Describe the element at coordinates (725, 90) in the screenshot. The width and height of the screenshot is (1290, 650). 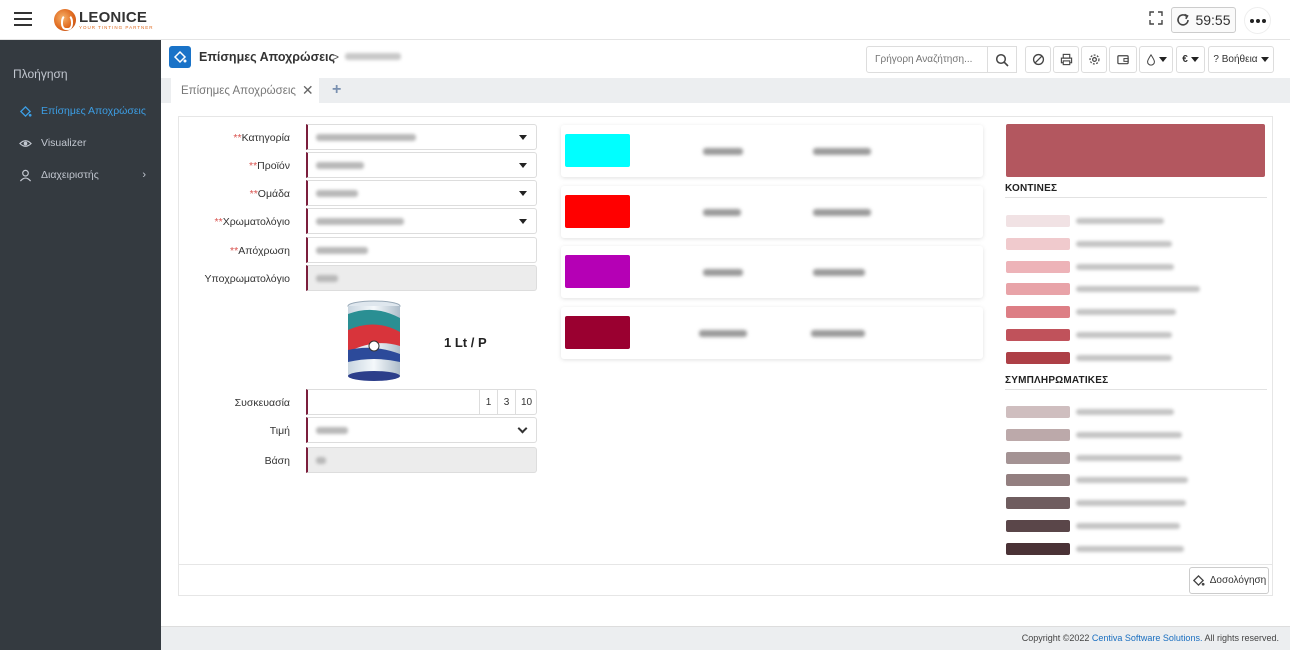
I see `tab-strip: Επίσημες Αποχρώσεις ✕ +` at that location.